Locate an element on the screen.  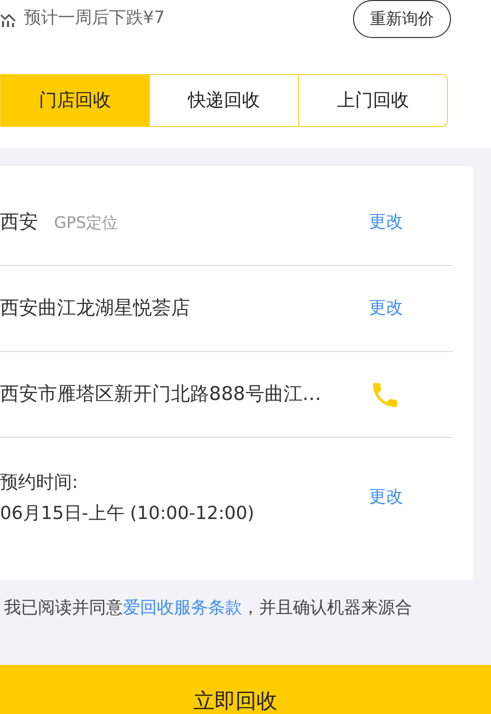
appointment-label: 预约时间: is located at coordinates (40, 483).